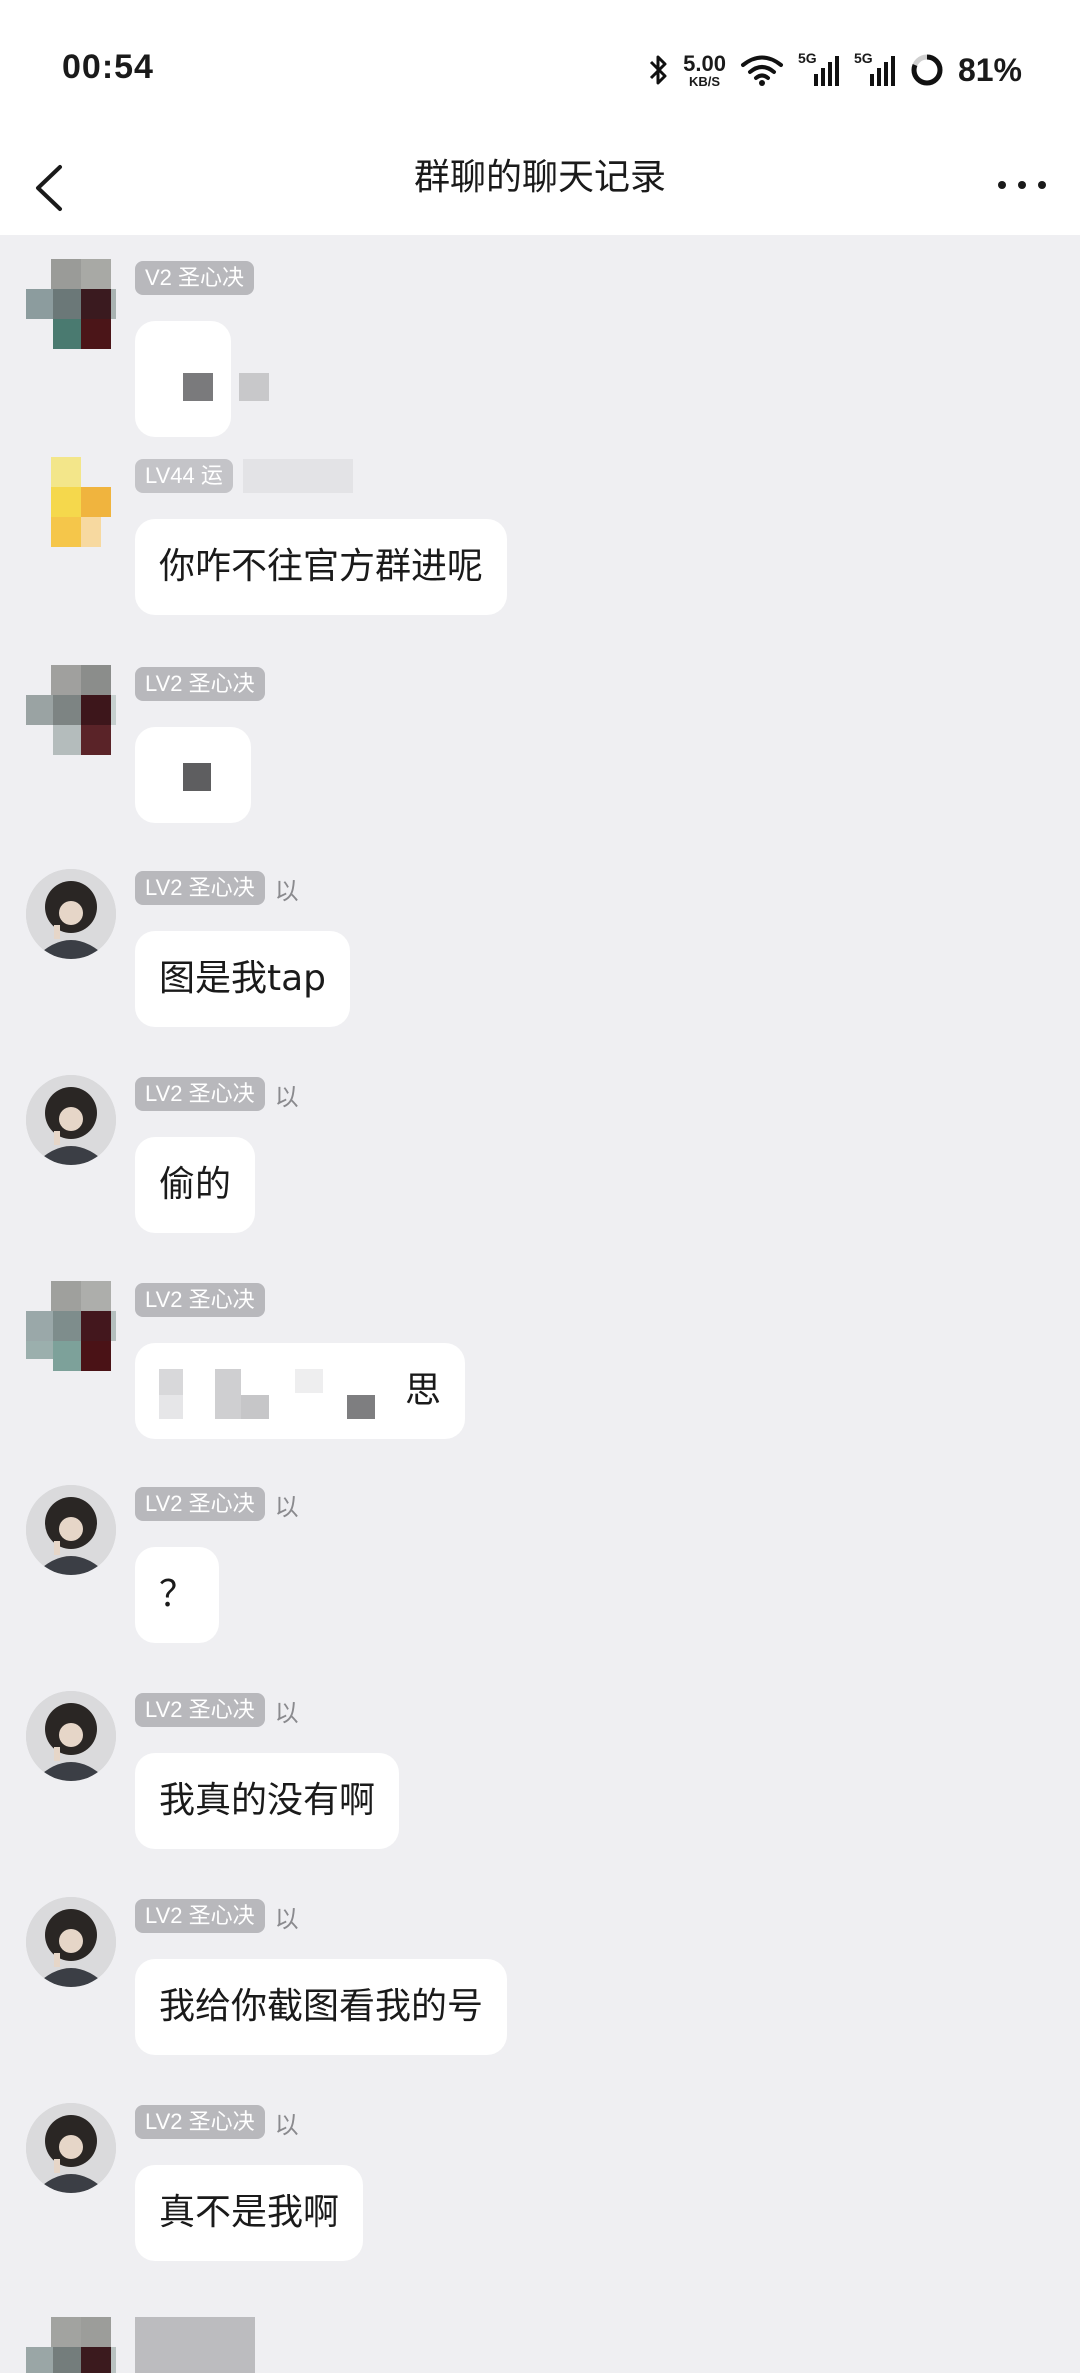  I want to click on battery-percent: 81%, so click(989, 69).